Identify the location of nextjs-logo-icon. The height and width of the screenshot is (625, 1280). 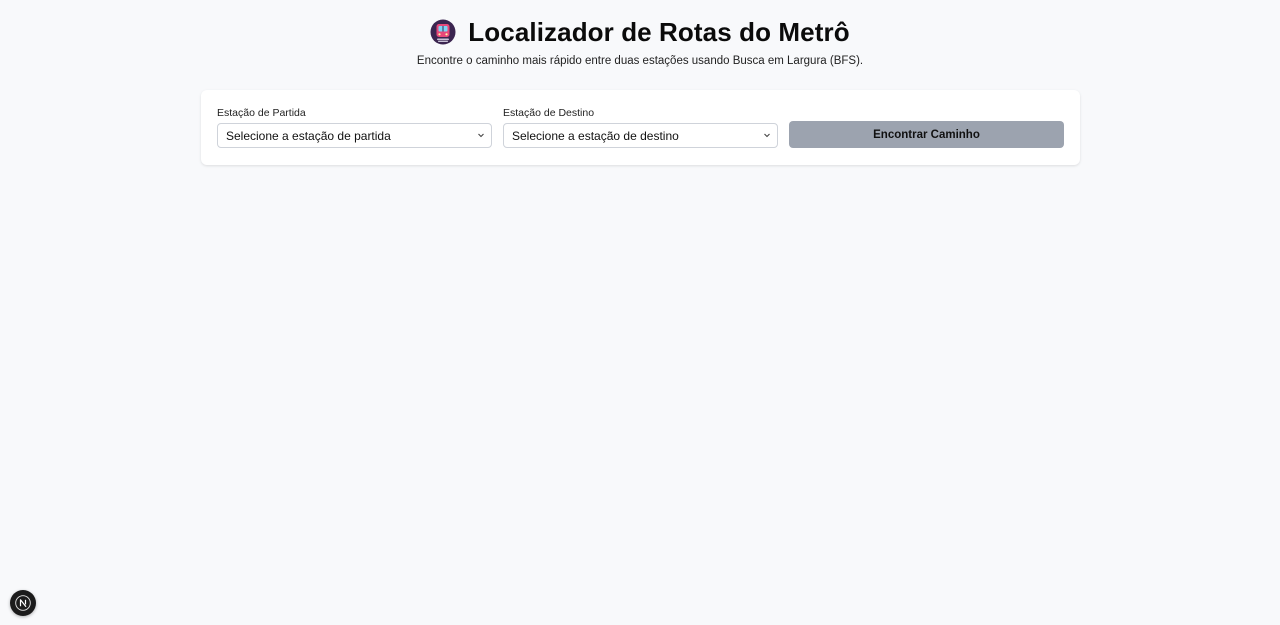
(23, 603).